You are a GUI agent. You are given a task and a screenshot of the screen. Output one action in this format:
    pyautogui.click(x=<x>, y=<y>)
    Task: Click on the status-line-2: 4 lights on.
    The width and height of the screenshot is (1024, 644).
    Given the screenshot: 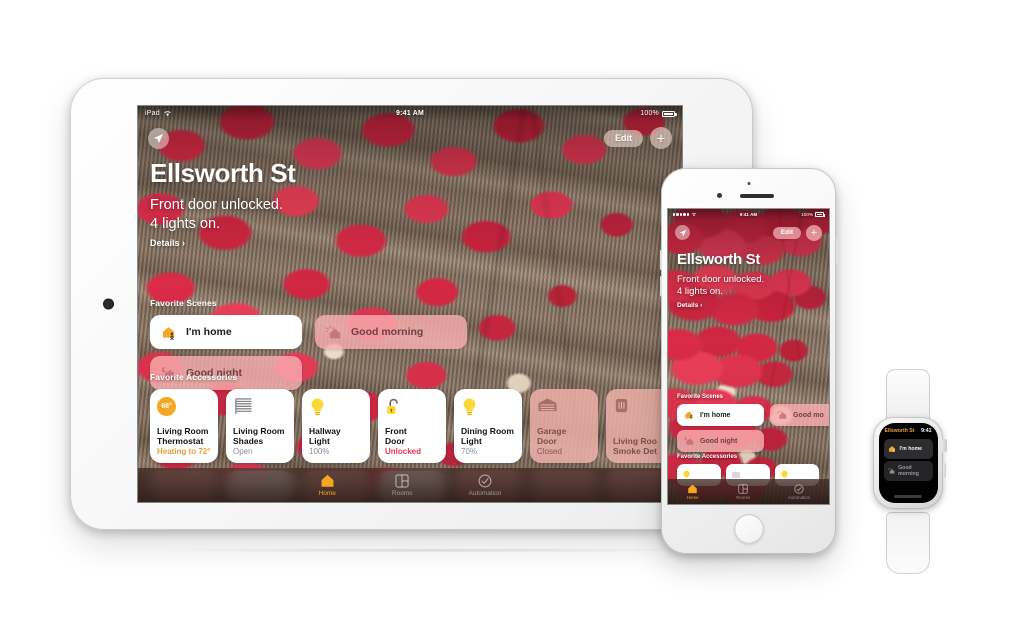 What is the action you would take?
    pyautogui.click(x=700, y=292)
    